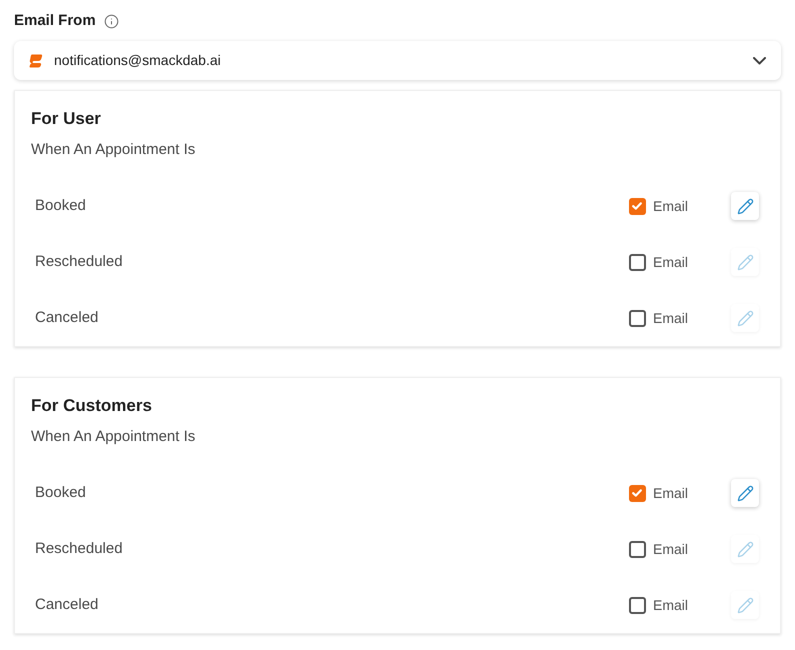 This screenshot has height=650, width=795. I want to click on sender-email: notifications@smackdab.ai, so click(137, 60).